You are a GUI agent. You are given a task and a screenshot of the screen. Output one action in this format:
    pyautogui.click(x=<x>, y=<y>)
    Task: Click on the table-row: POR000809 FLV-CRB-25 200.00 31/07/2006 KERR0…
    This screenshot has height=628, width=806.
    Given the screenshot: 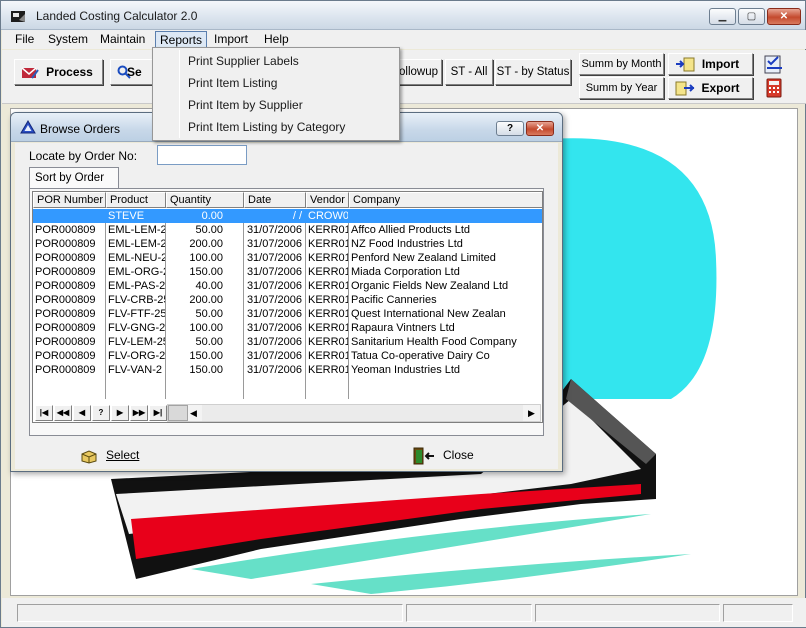 What is the action you would take?
    pyautogui.click(x=287, y=300)
    